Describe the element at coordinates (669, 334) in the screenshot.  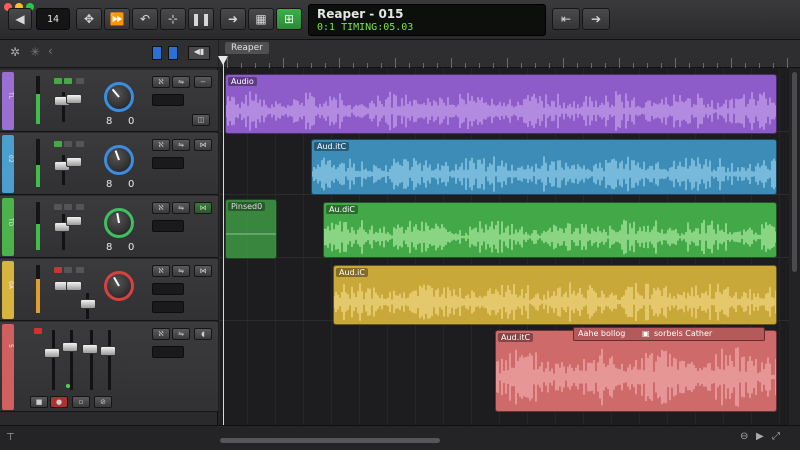
I see `take-lane-header: Aahe bollog ▣ sorbels Cather` at that location.